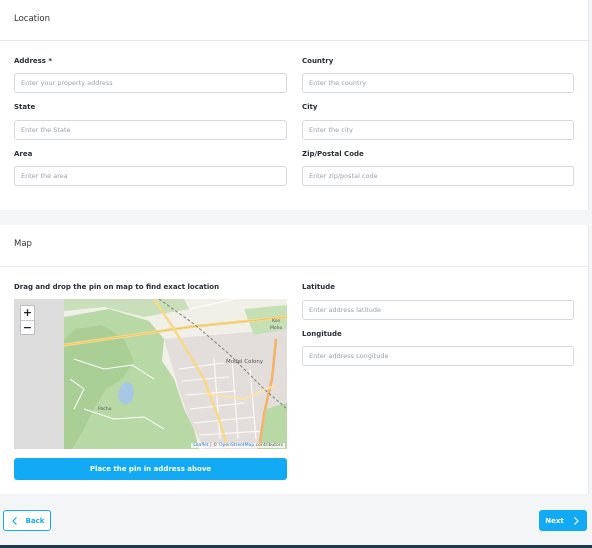  I want to click on map-place-label: Kon, so click(276, 321).